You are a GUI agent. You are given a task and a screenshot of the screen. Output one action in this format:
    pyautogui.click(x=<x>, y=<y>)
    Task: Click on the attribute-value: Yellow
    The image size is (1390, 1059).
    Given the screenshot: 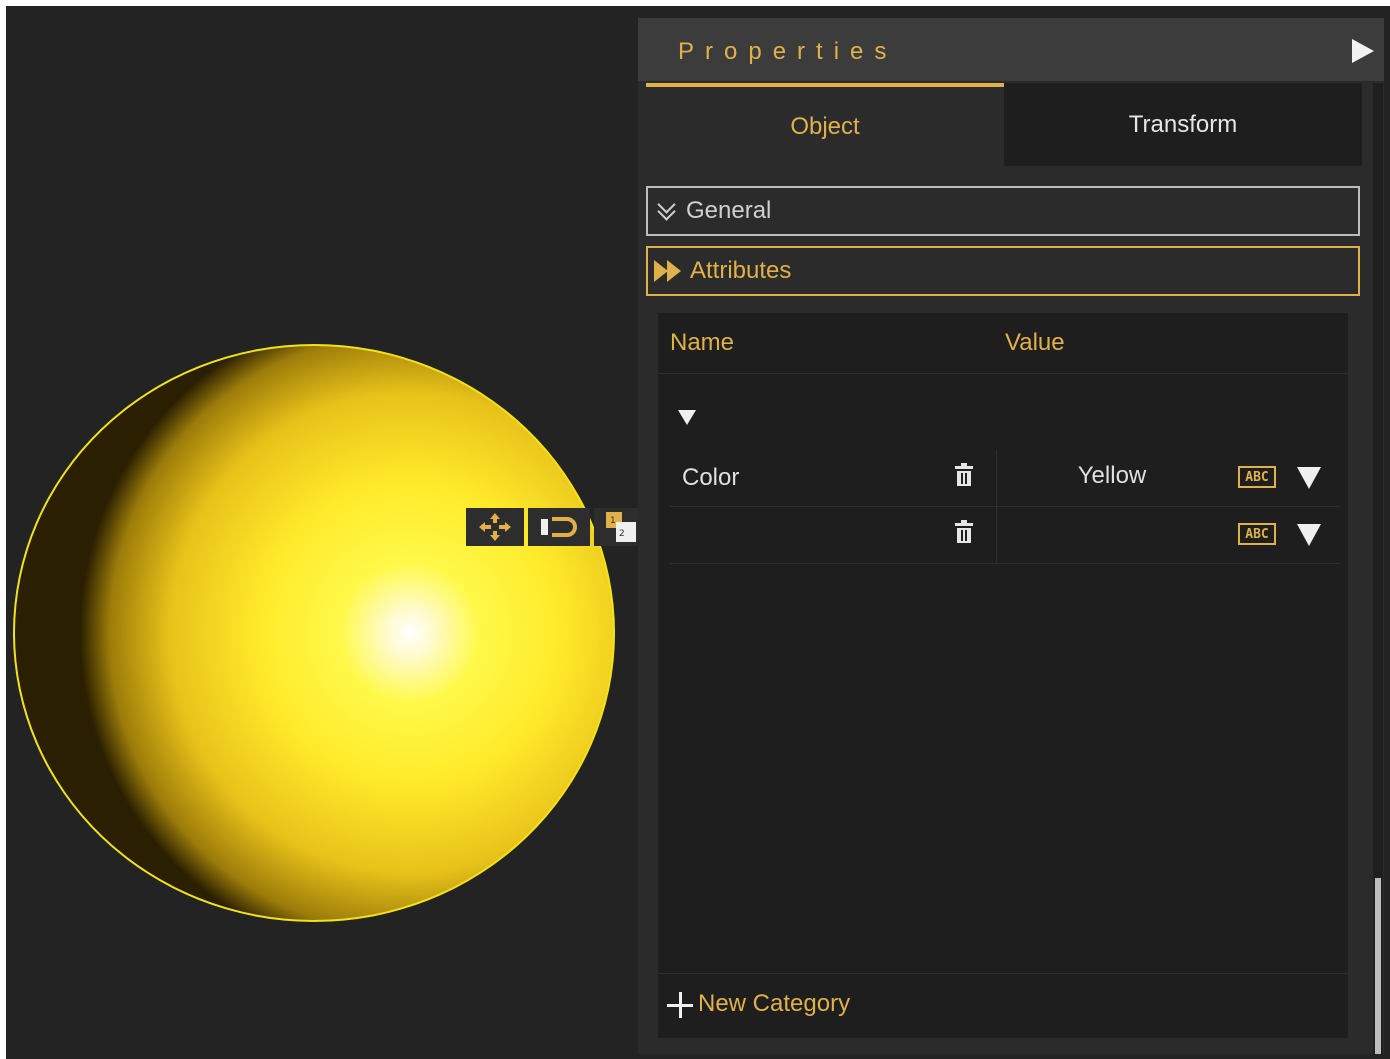 What is the action you would take?
    pyautogui.click(x=1112, y=476)
    